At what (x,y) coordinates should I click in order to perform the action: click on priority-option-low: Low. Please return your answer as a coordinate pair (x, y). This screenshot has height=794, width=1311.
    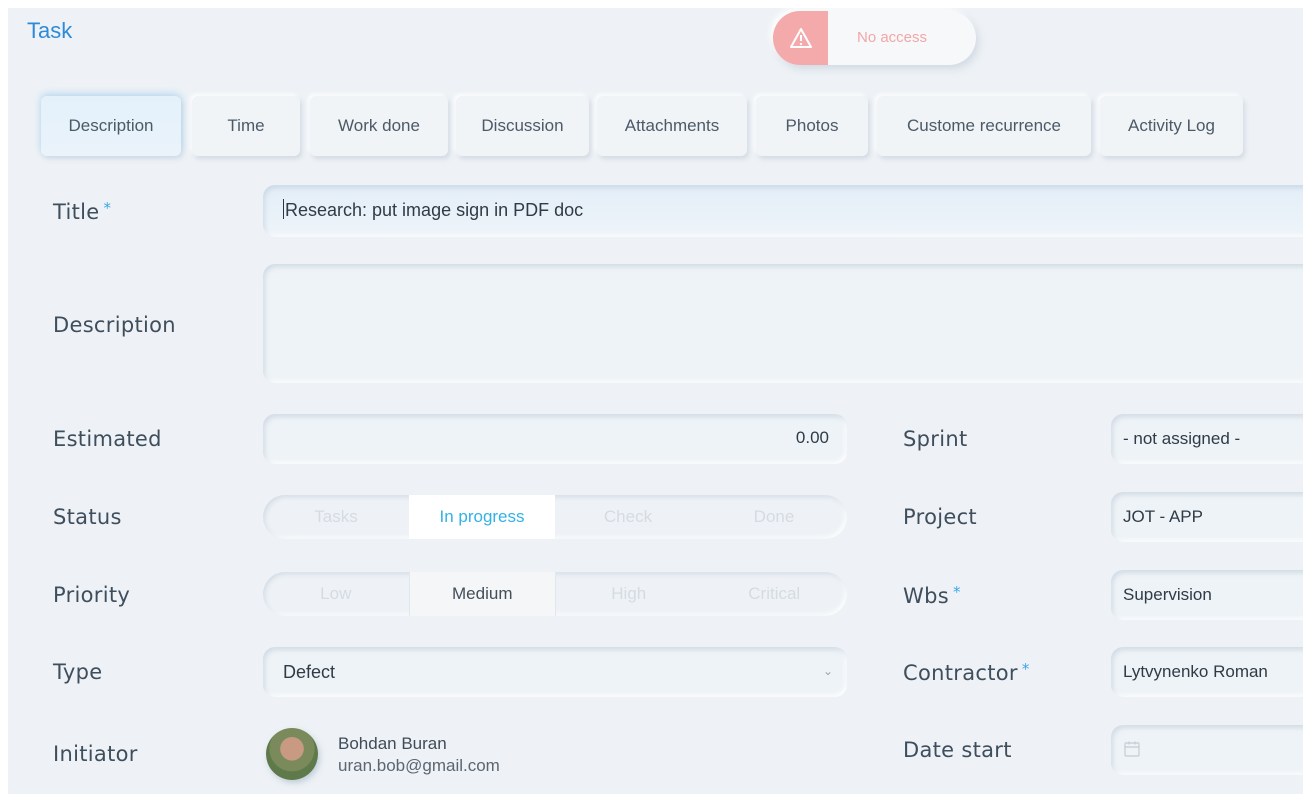
    Looking at the image, I should click on (336, 594).